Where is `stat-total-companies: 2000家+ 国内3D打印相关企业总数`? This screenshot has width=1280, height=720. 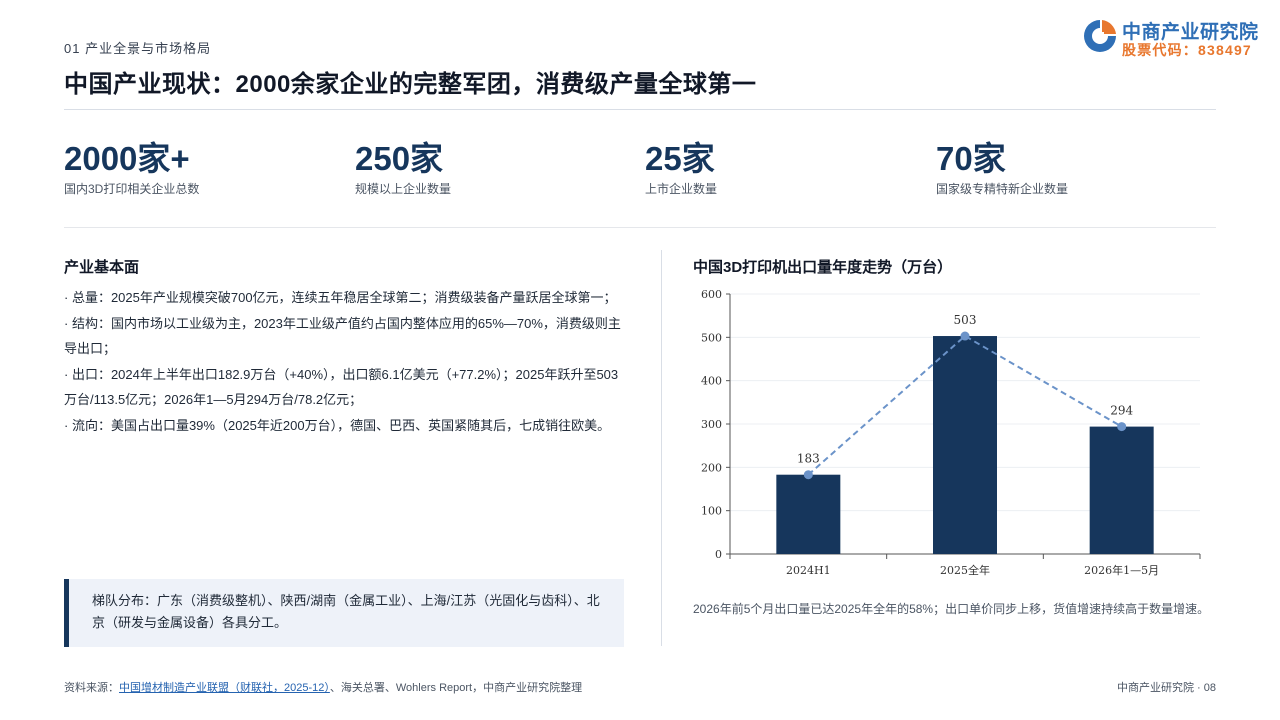
stat-total-companies: 2000家+ 国内3D打印相关企业总数 is located at coordinates (131, 168).